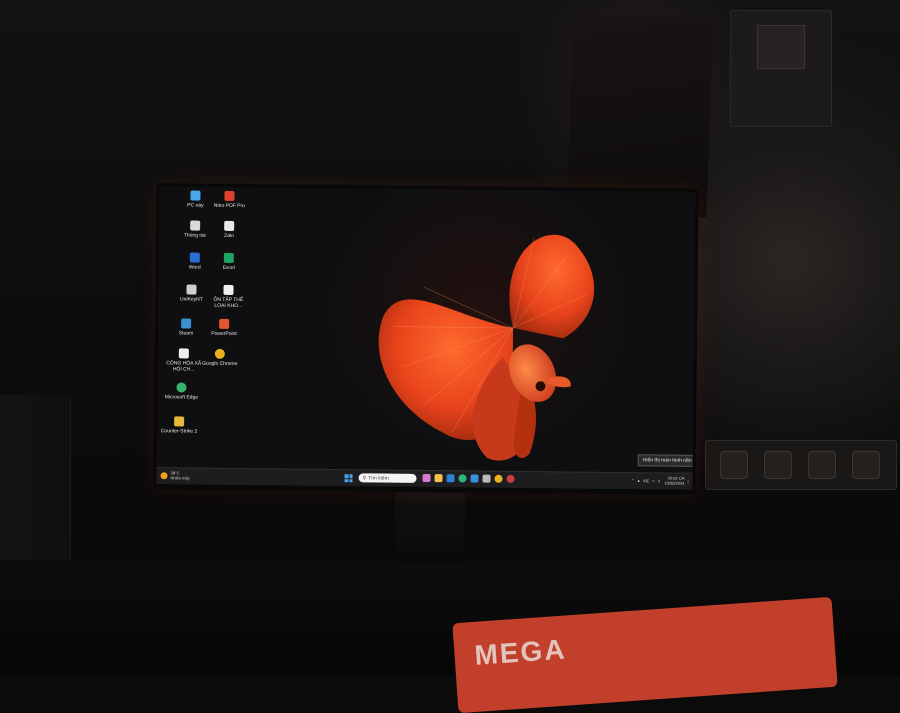  I want to click on volume-icon: ♬, so click(659, 480).